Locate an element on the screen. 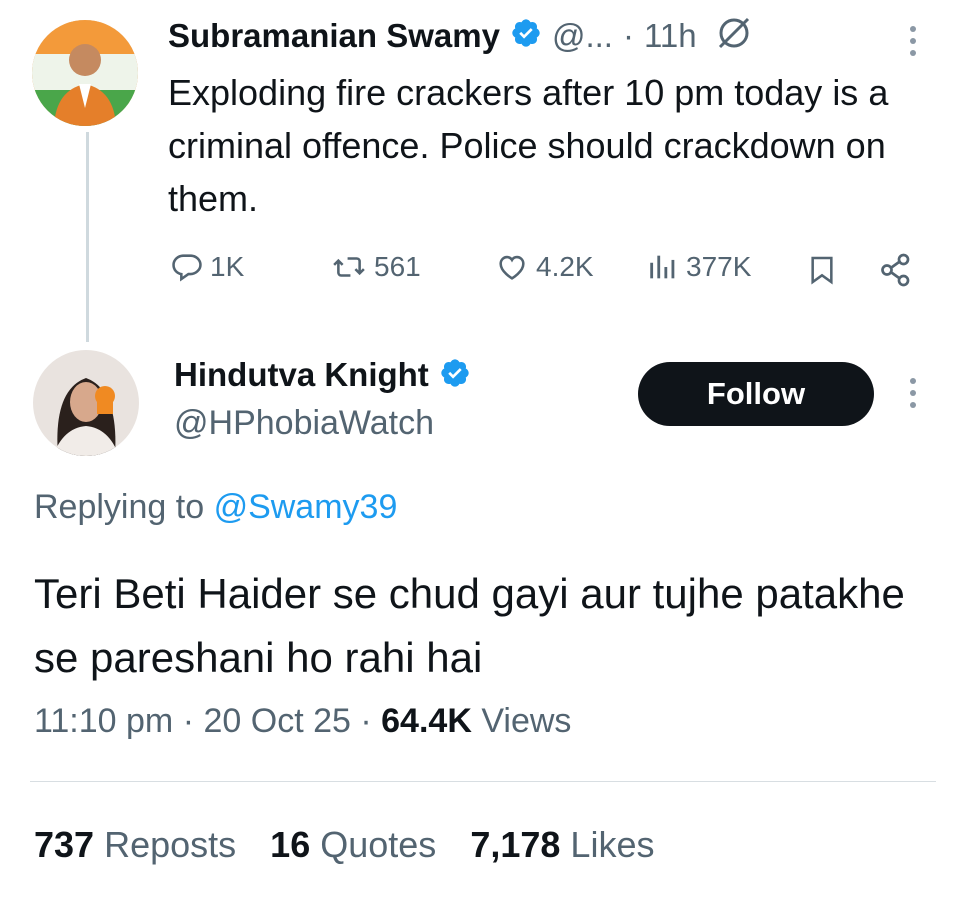  views-count: 377K is located at coordinates (719, 266).